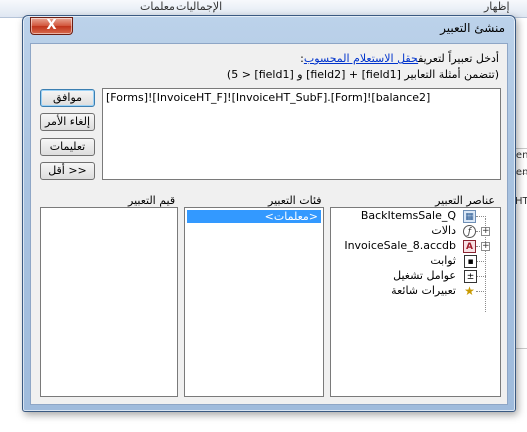  I want to click on expression-values-list, so click(109, 302).